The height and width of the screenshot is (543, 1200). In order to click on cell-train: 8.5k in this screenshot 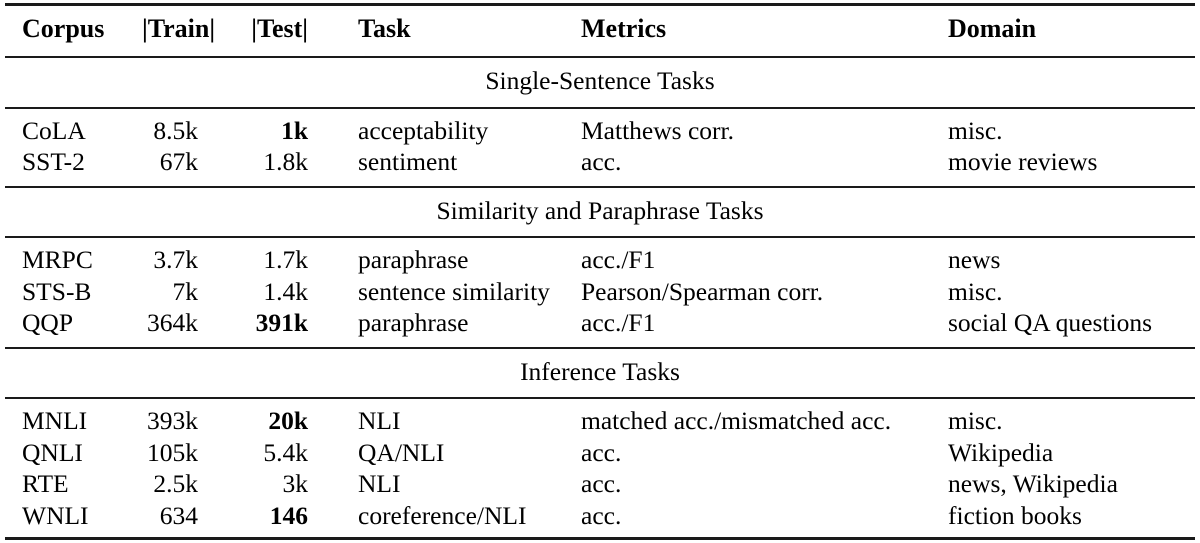, I will do `click(178, 127)`.